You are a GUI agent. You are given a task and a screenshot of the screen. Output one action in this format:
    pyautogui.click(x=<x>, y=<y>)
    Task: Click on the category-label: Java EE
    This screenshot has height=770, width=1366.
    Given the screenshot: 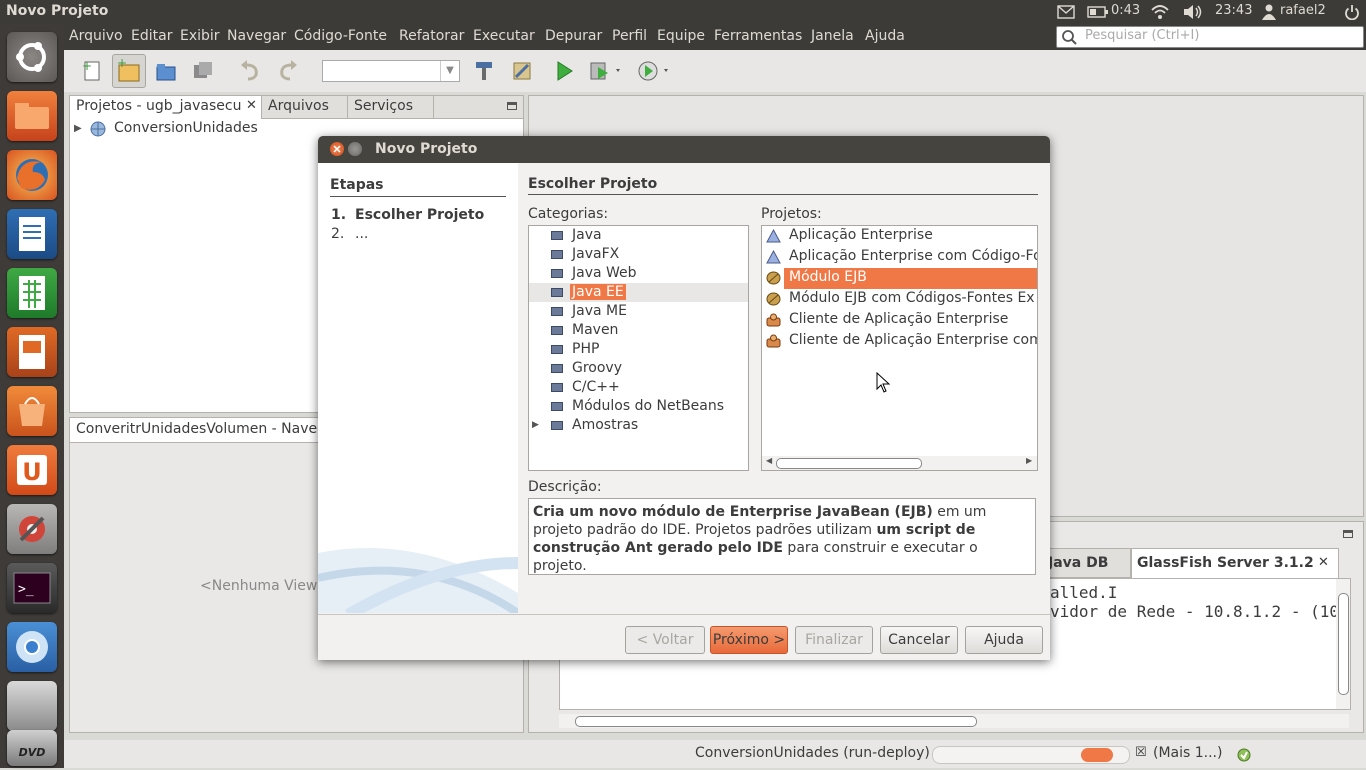 What is the action you would take?
    pyautogui.click(x=598, y=292)
    